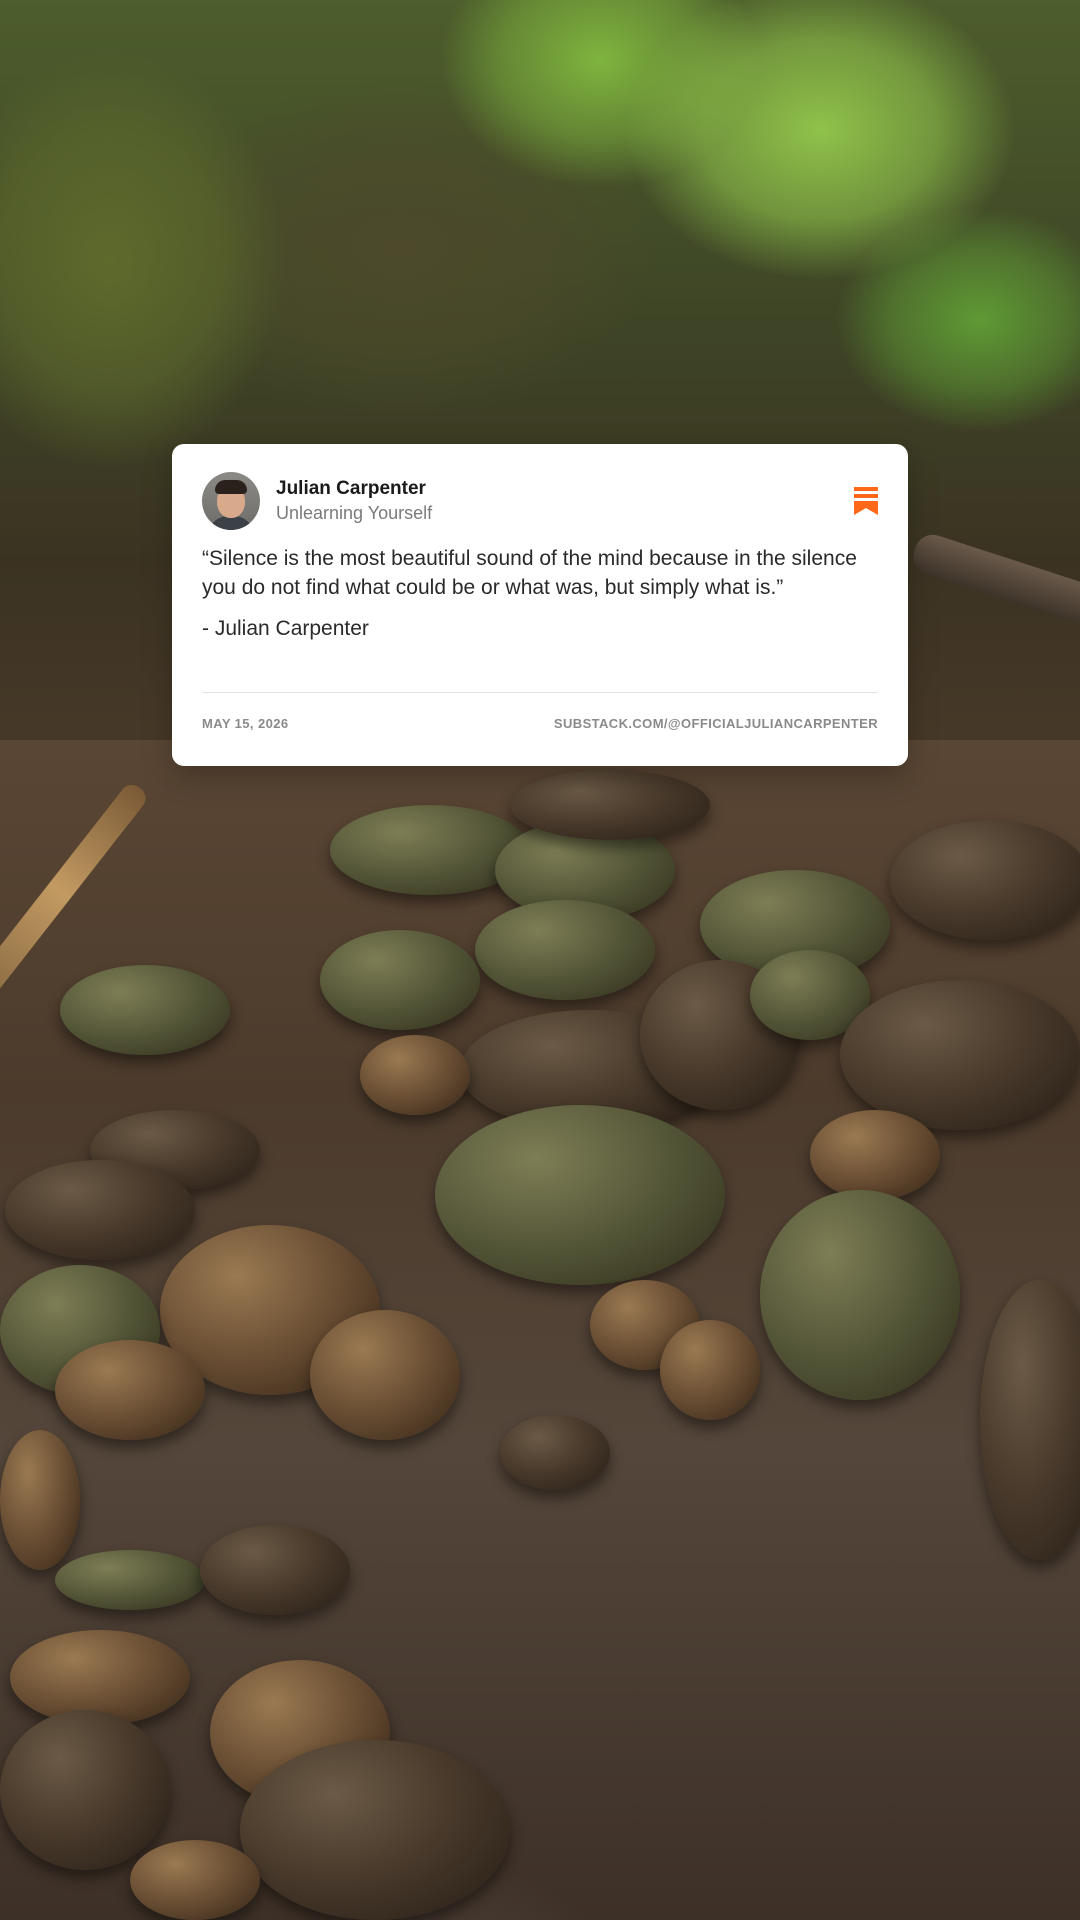 The height and width of the screenshot is (1920, 1080). What do you see at coordinates (285, 628) in the screenshot?
I see `quote-attribution: - Julian Carpenter` at bounding box center [285, 628].